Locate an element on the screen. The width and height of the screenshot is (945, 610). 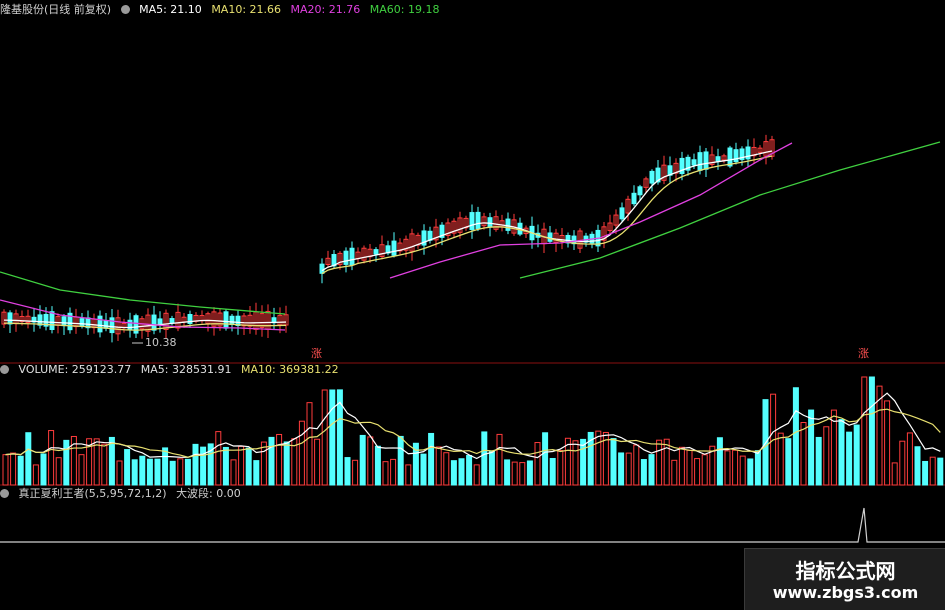
watermark: 指标公式网 www.zbgs3.com is located at coordinates (844, 579).